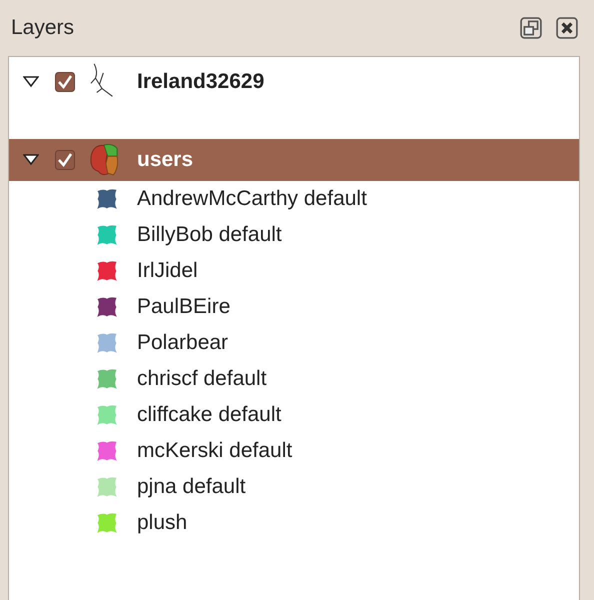  I want to click on float-icon, so click(531, 28).